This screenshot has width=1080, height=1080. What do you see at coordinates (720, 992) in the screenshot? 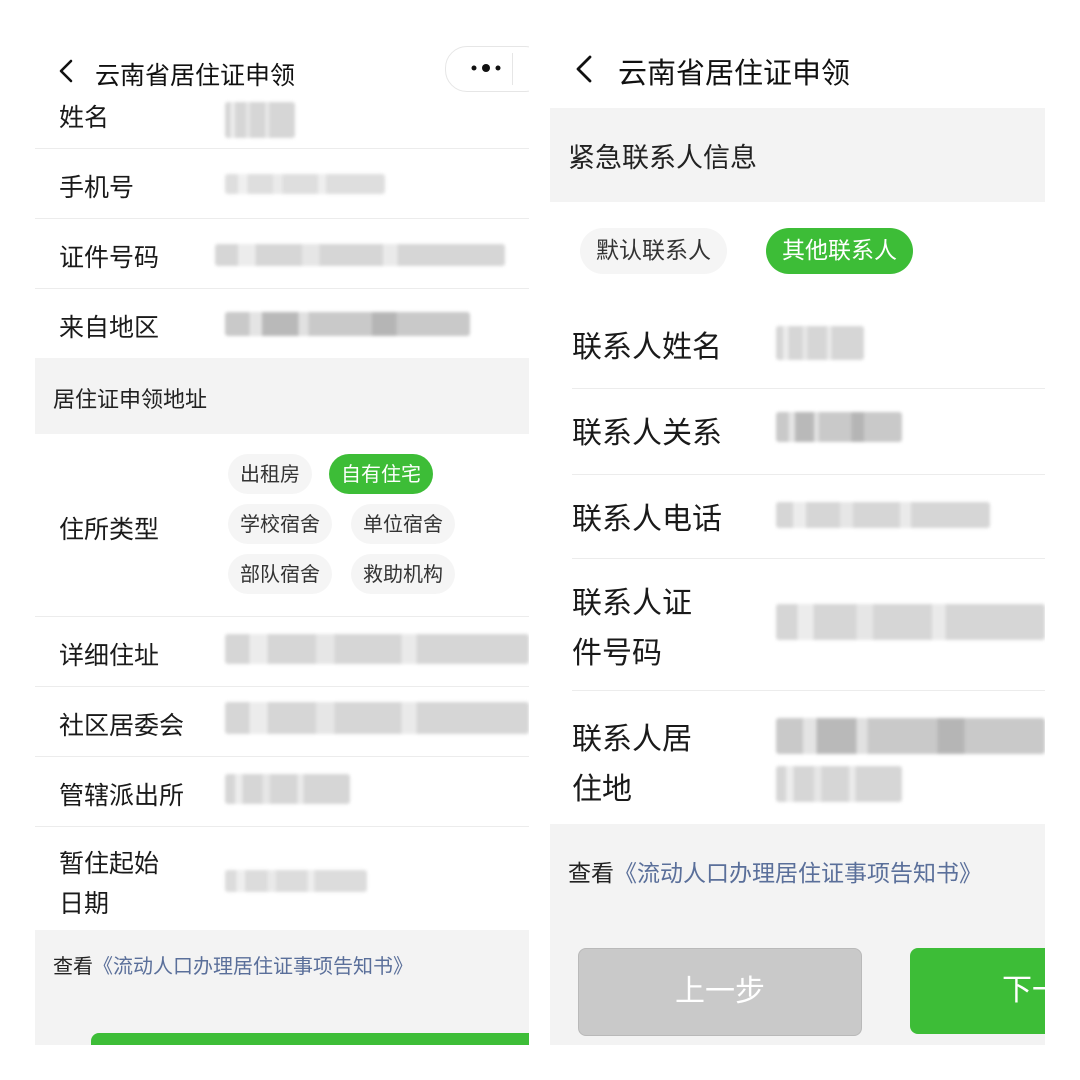
I see `prev-step-button: 上一步` at bounding box center [720, 992].